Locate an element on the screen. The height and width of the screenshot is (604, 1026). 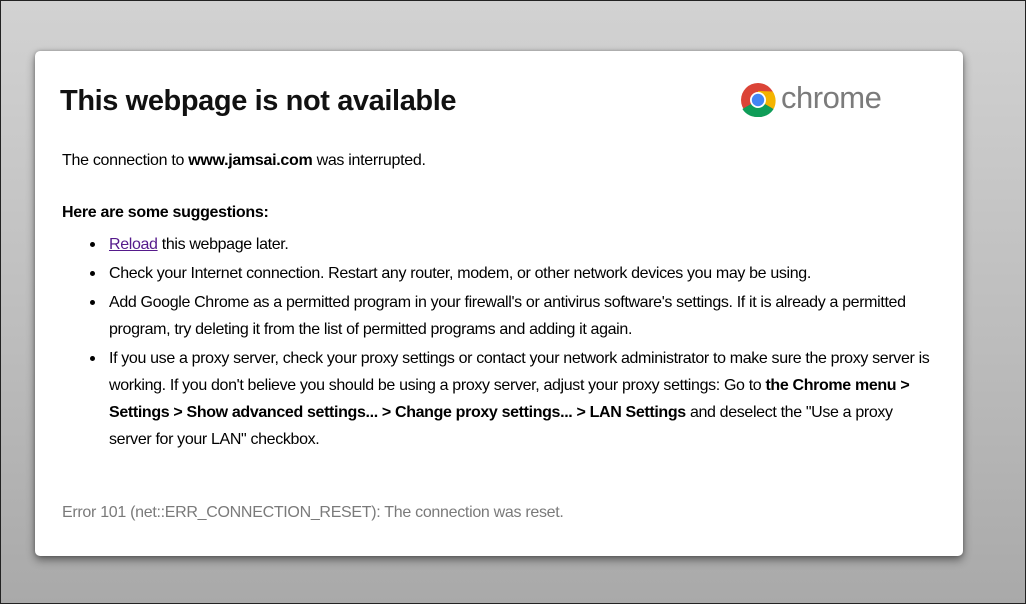
intro-before: The connection to is located at coordinates (123, 160).